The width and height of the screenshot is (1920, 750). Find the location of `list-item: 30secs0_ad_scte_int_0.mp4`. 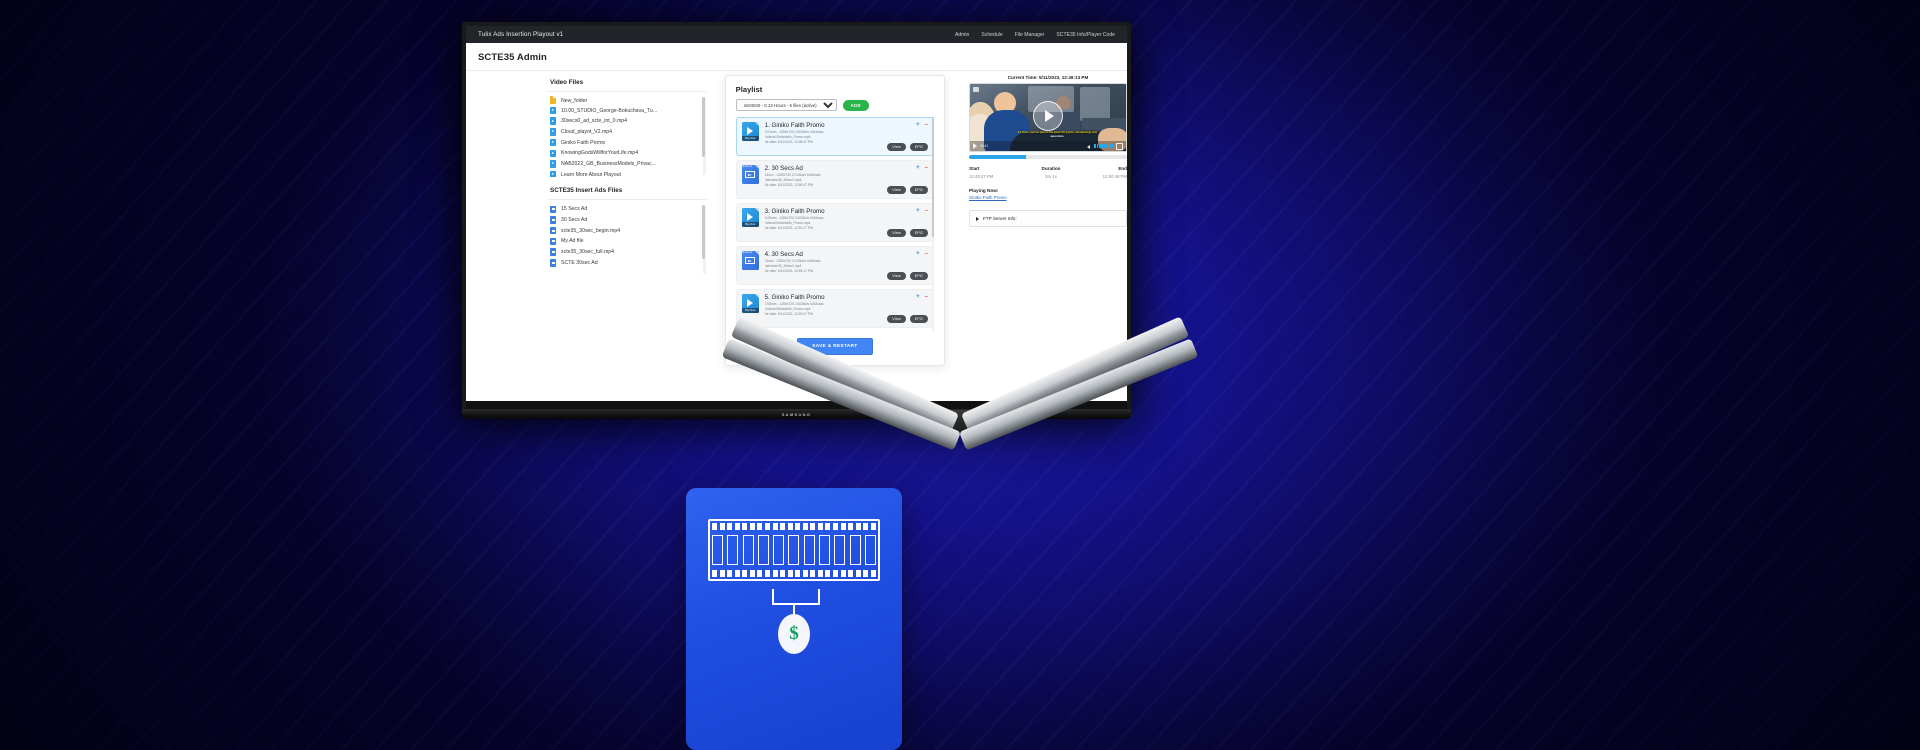

list-item: 30secs0_ad_scte_int_0.mp4 is located at coordinates (623, 121).